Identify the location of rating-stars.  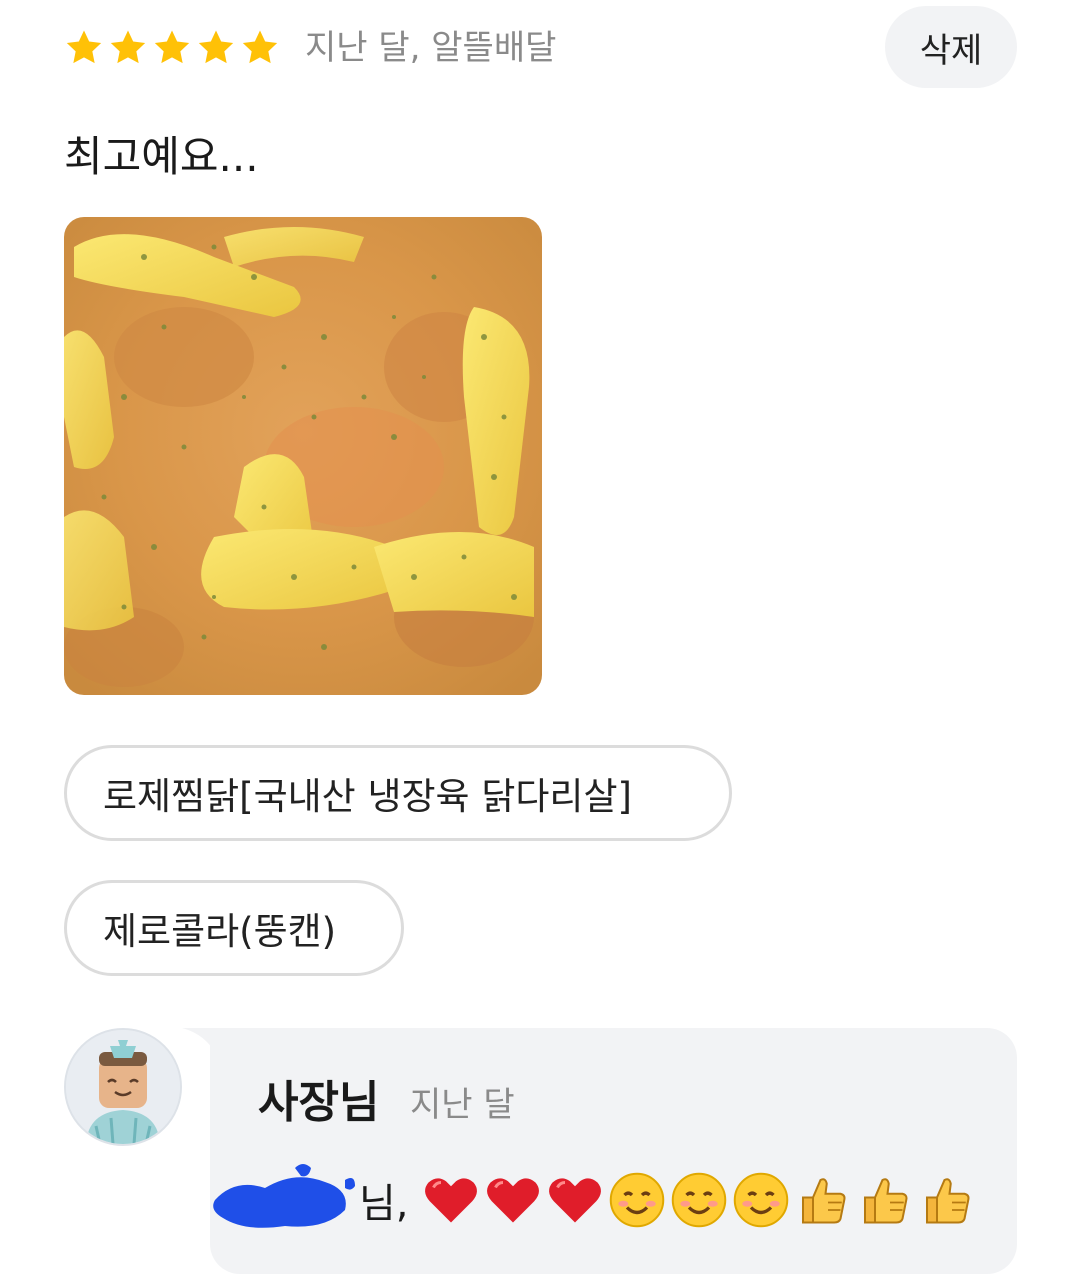
(172, 48).